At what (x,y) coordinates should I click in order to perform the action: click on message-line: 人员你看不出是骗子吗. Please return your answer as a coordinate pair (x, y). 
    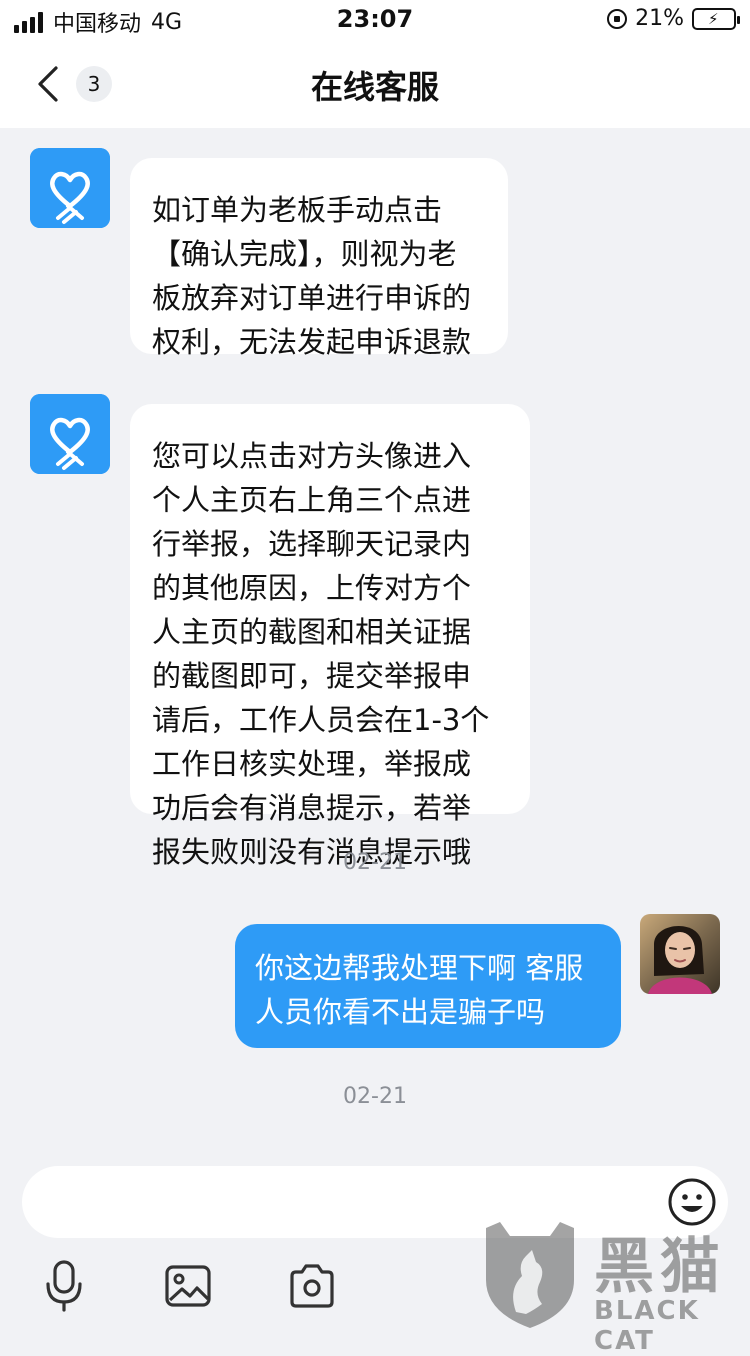
    Looking at the image, I should click on (400, 1012).